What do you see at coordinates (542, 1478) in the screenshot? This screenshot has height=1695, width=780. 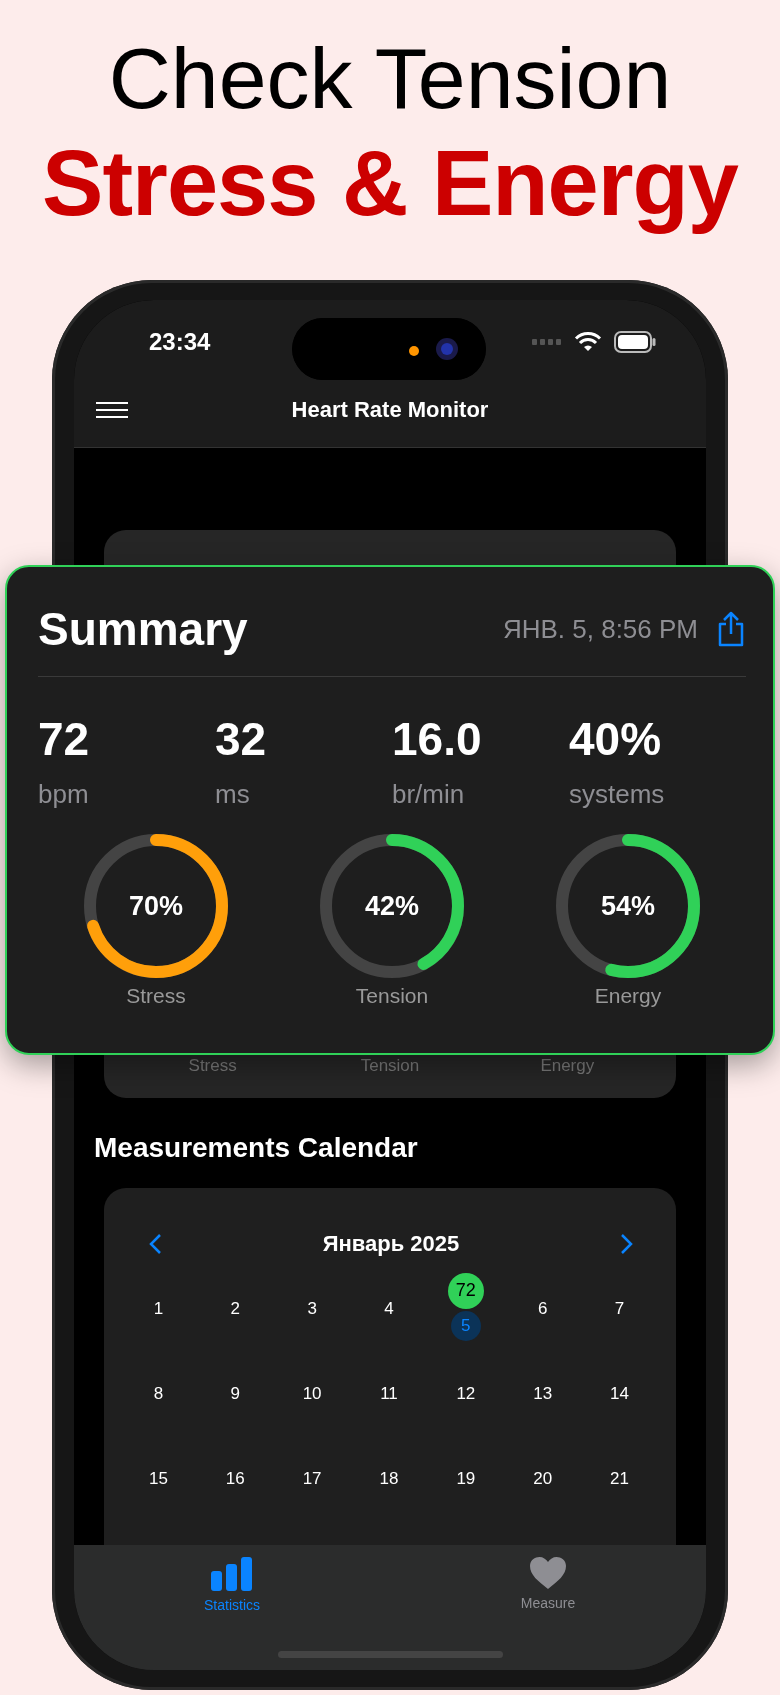 I see `calendar-day: 20` at bounding box center [542, 1478].